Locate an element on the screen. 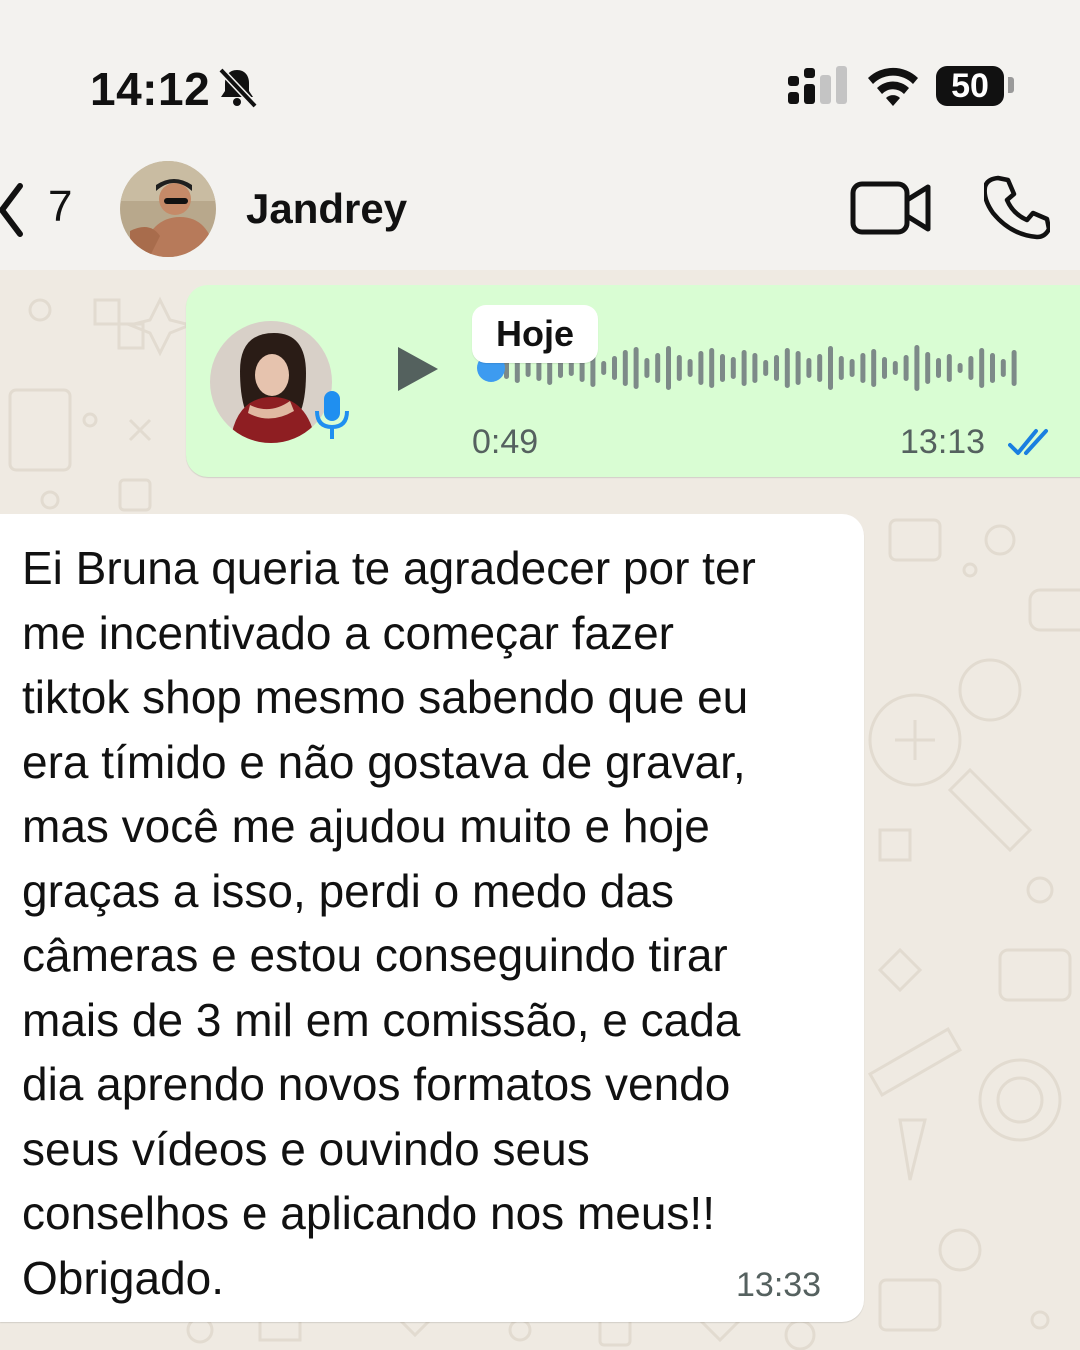  play-icon is located at coordinates (418, 369).